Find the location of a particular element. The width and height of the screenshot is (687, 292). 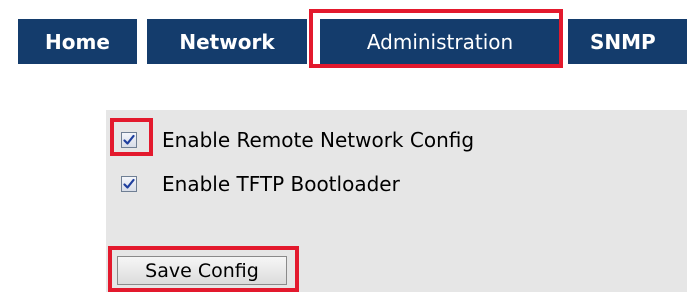

tab-home-label: Home is located at coordinates (77, 41).